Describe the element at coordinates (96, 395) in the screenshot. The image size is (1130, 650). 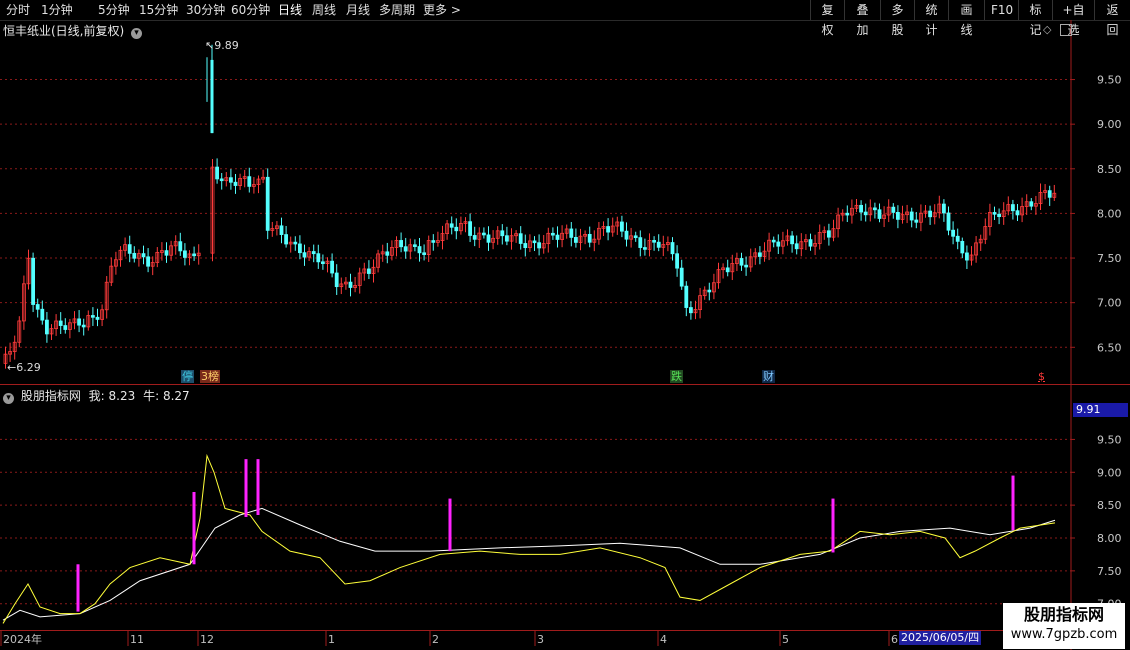
I see `indicator-title: ▾ 股朋指标网 我: 8.23 牛: 8.27` at that location.